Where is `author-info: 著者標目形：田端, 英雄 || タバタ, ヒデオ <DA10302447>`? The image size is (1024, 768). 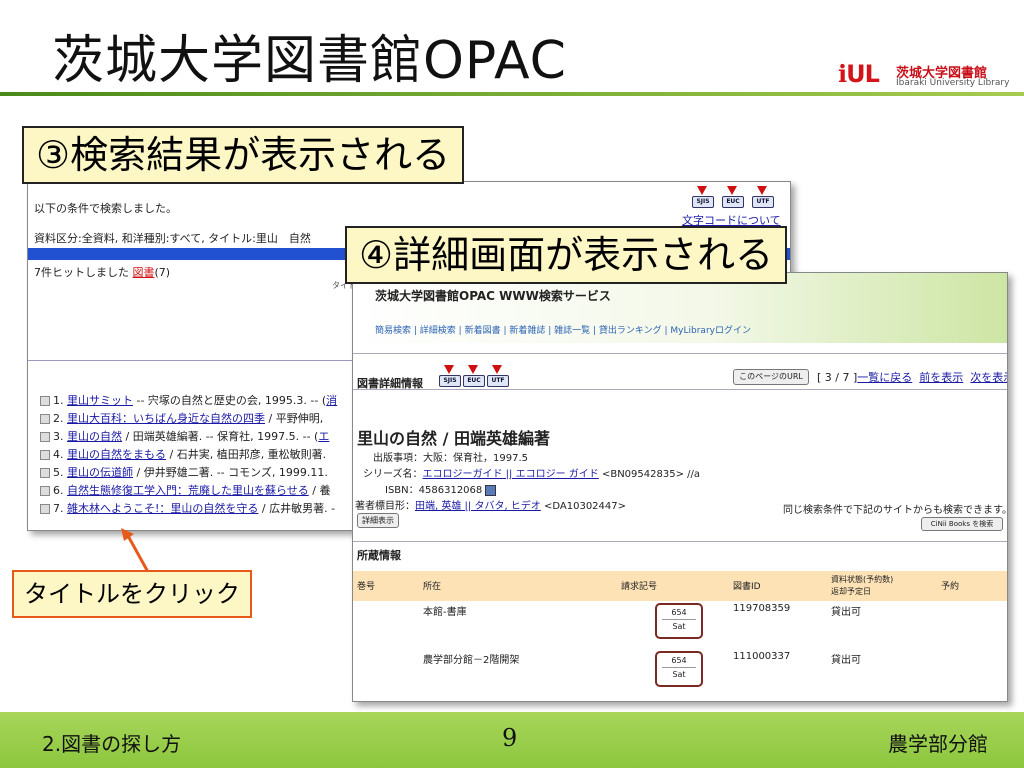
author-info: 著者標目形：田端, 英雄 || タバタ, ヒデオ <DA10302447> is located at coordinates (491, 506).